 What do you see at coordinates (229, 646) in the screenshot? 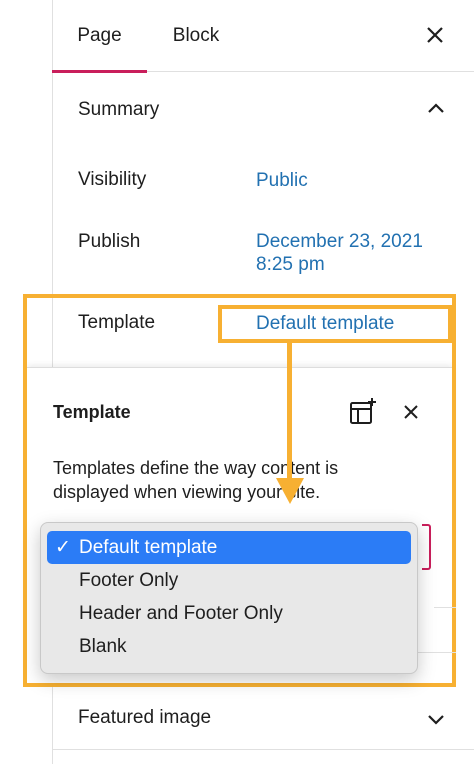
I see `dropdown-option-blank: Blank` at bounding box center [229, 646].